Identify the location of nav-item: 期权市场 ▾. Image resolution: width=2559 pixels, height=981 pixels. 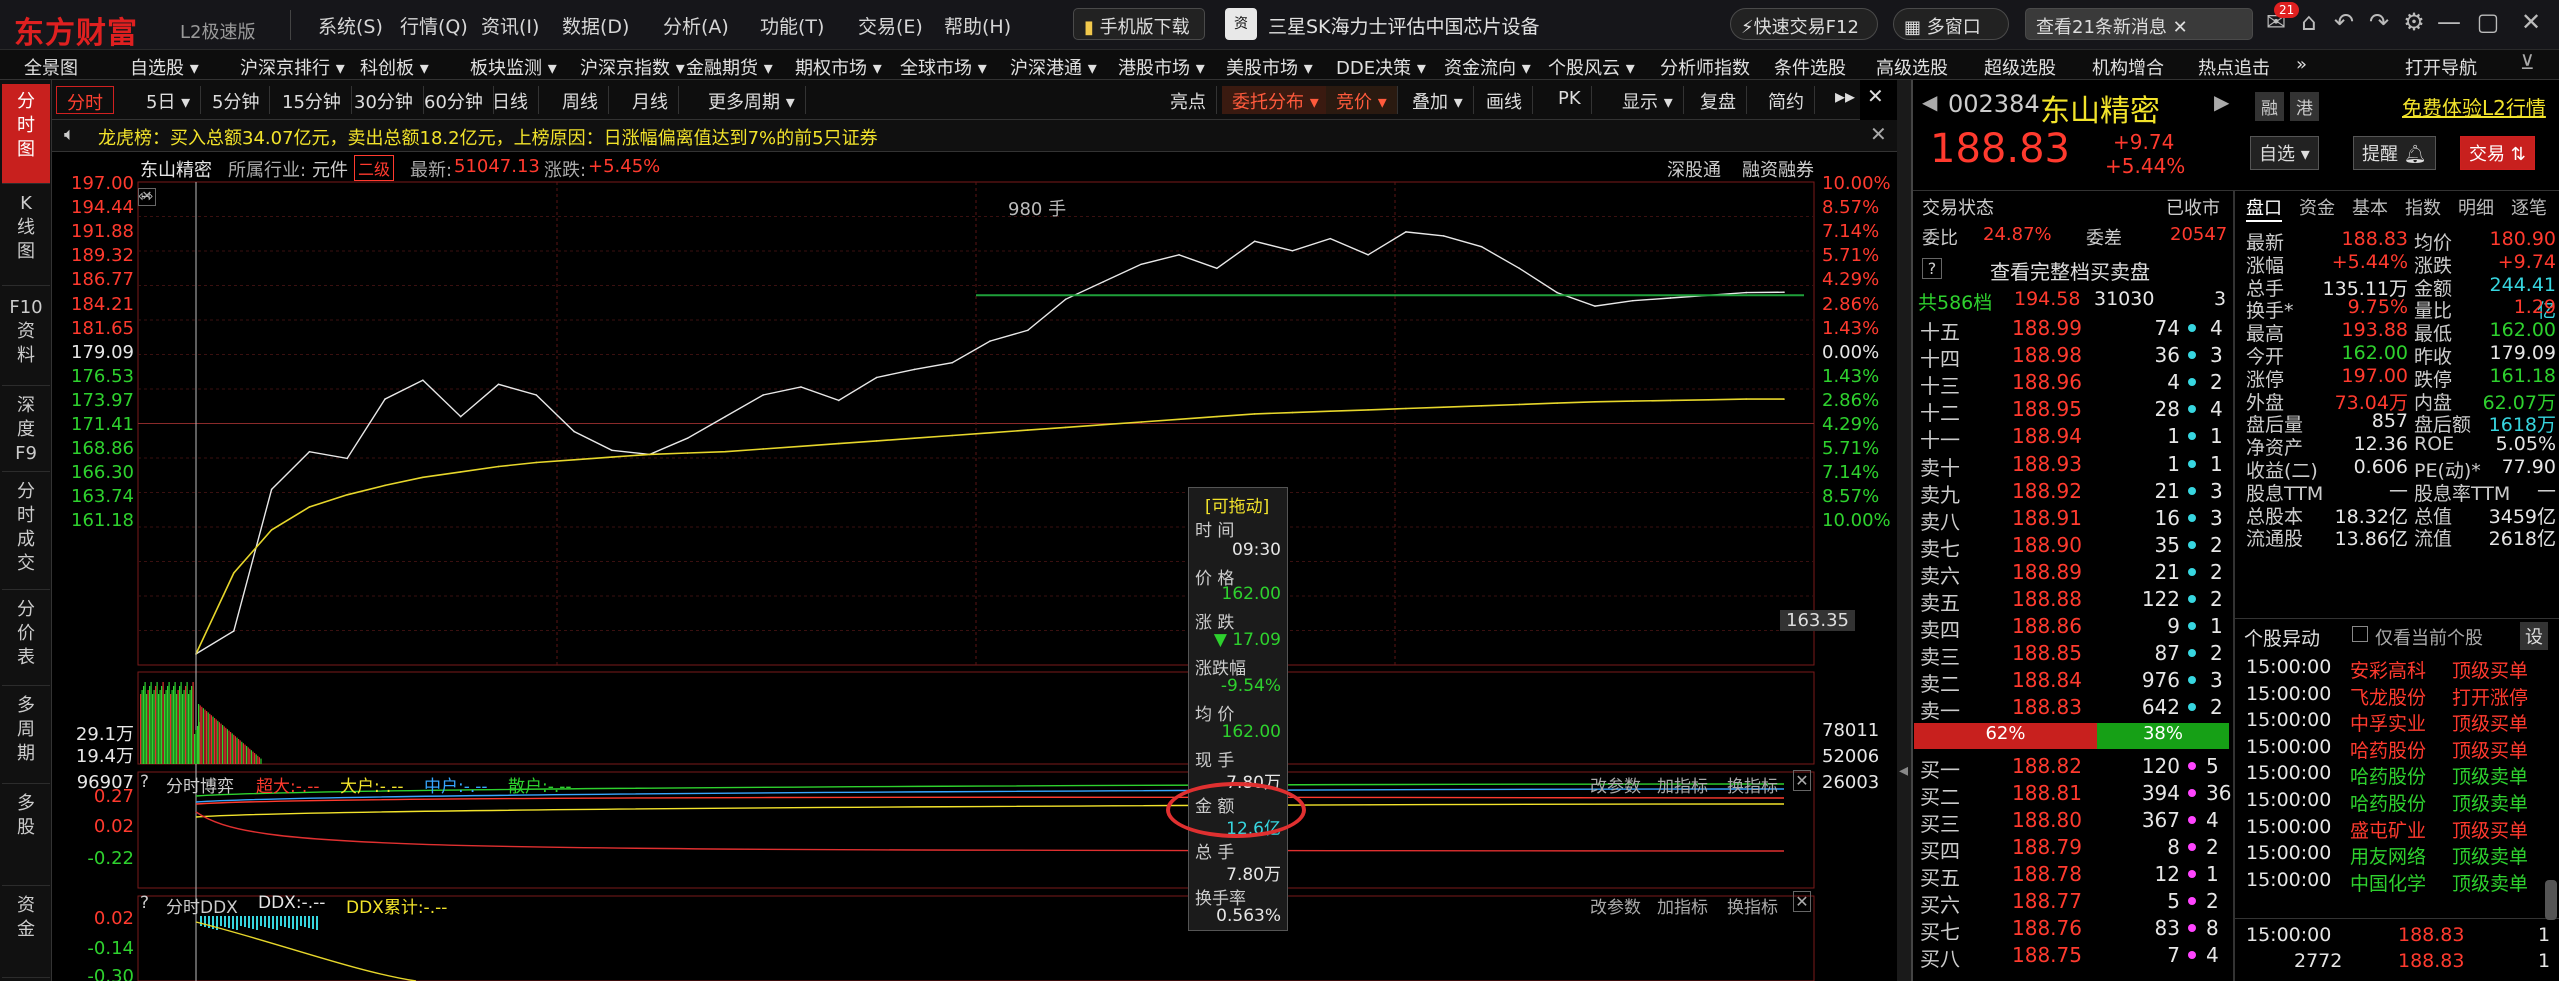
(838, 67).